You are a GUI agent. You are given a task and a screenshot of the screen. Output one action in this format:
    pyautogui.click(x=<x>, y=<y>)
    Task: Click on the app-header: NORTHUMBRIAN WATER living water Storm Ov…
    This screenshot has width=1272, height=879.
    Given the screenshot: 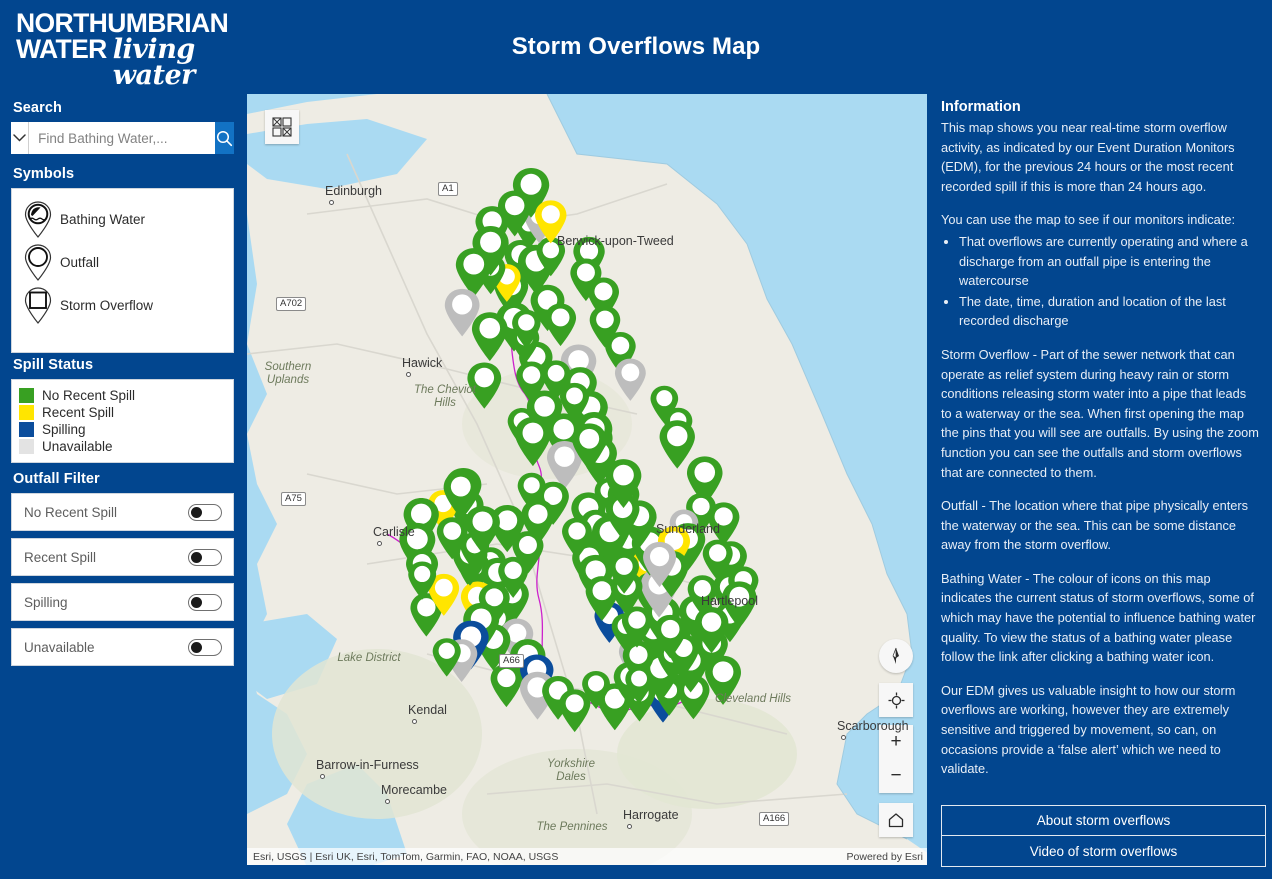 What is the action you would take?
    pyautogui.click(x=636, y=44)
    